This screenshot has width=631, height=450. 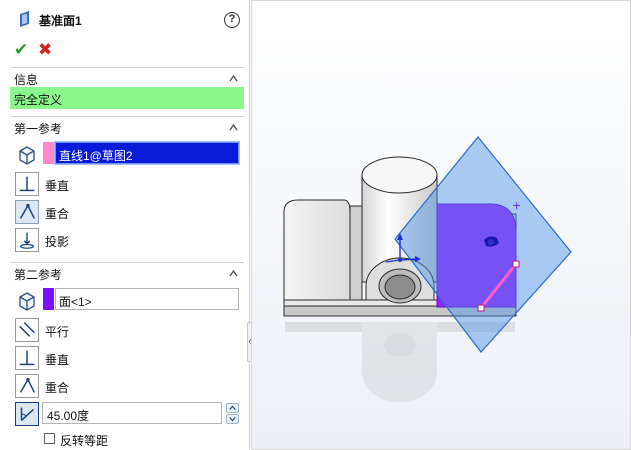 What do you see at coordinates (399, 175) in the screenshot?
I see `cylinder-top` at bounding box center [399, 175].